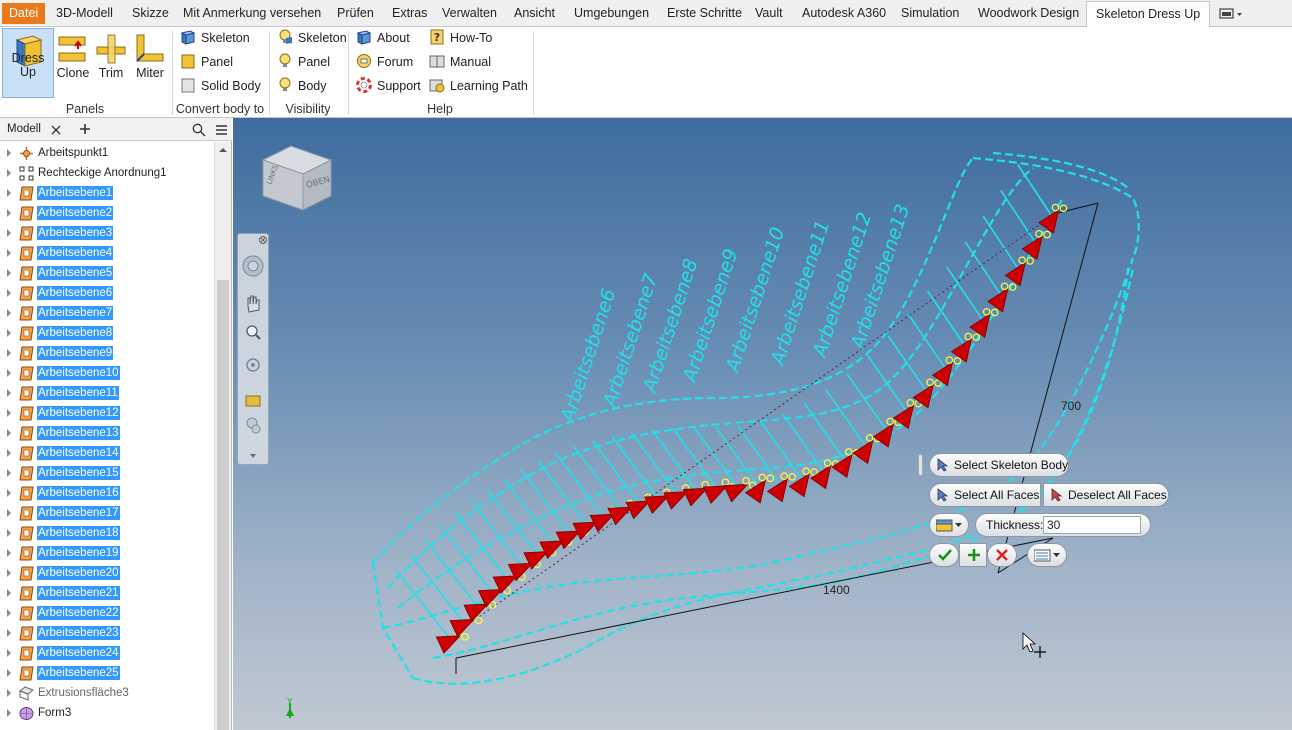 Image resolution: width=1292 pixels, height=730 pixels. Describe the element at coordinates (28, 63) in the screenshot. I see `dress-up-button: Dress Up` at that location.